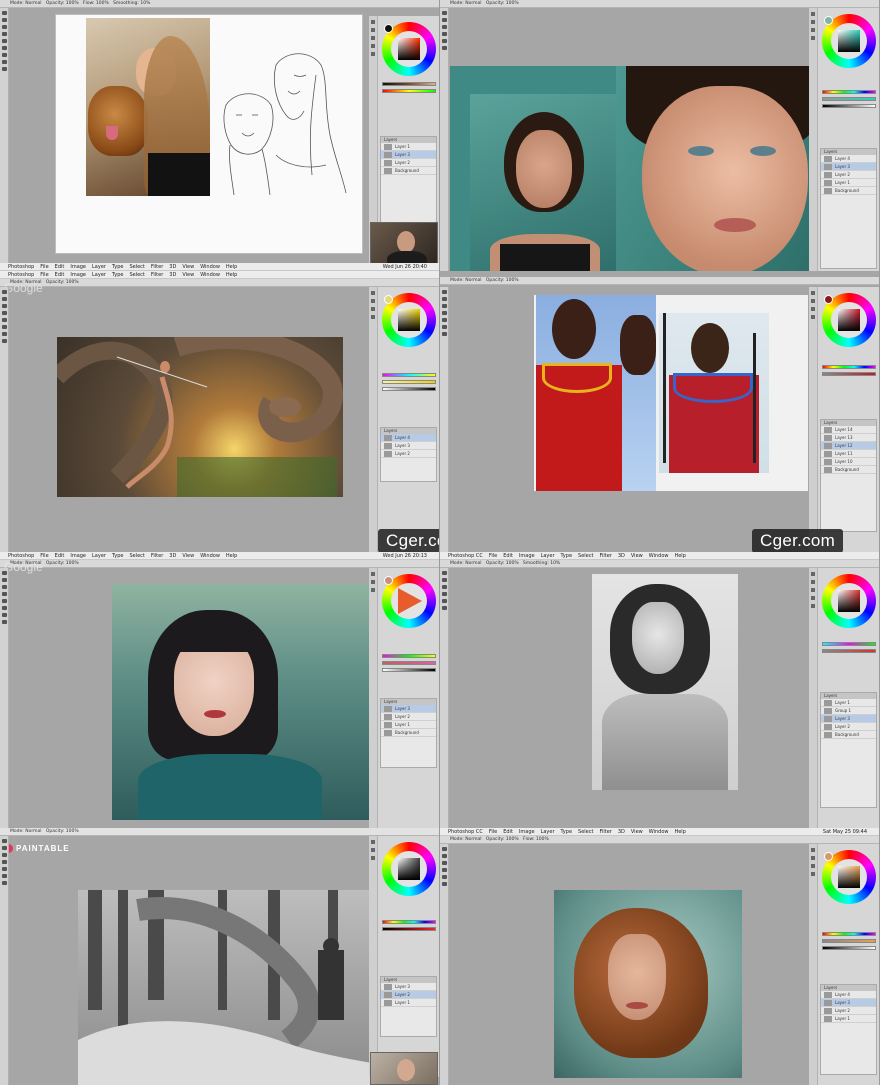 The image size is (880, 1085). I want to click on eraser-tool-icon, so click(4, 41).